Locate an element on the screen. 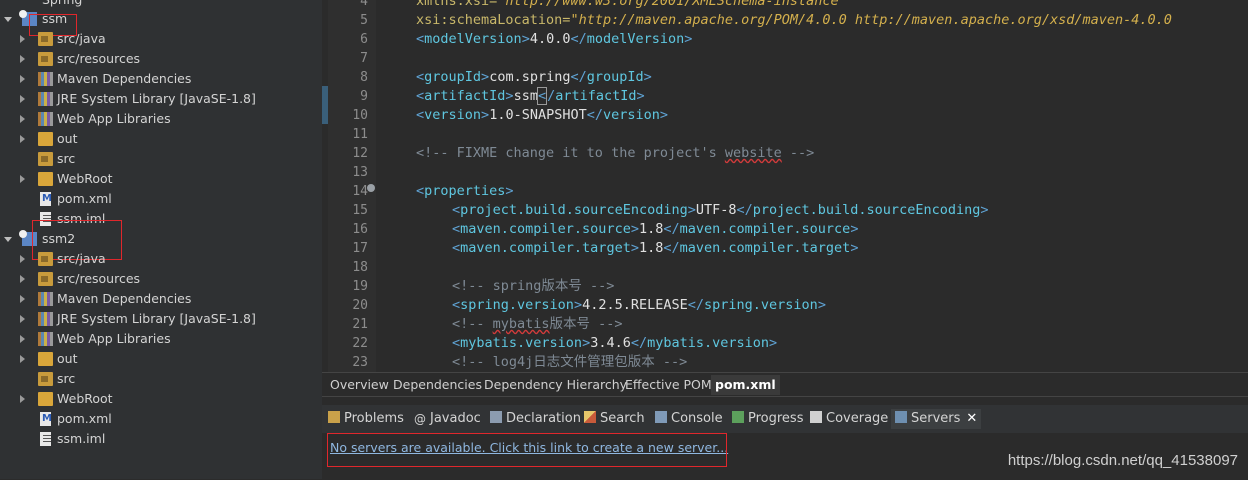 This screenshot has height=480, width=1248. tree-item-label: WebRoot is located at coordinates (85, 178).